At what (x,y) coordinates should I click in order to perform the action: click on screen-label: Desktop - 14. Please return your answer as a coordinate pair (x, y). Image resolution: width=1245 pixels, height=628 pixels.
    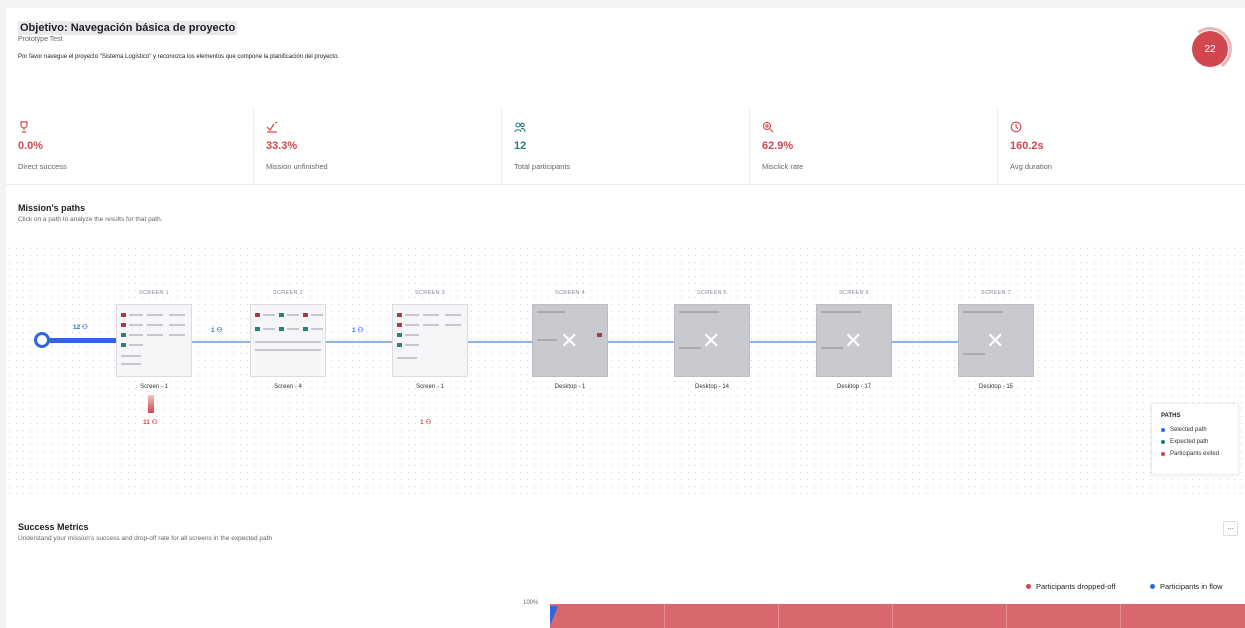
    Looking at the image, I should click on (712, 387).